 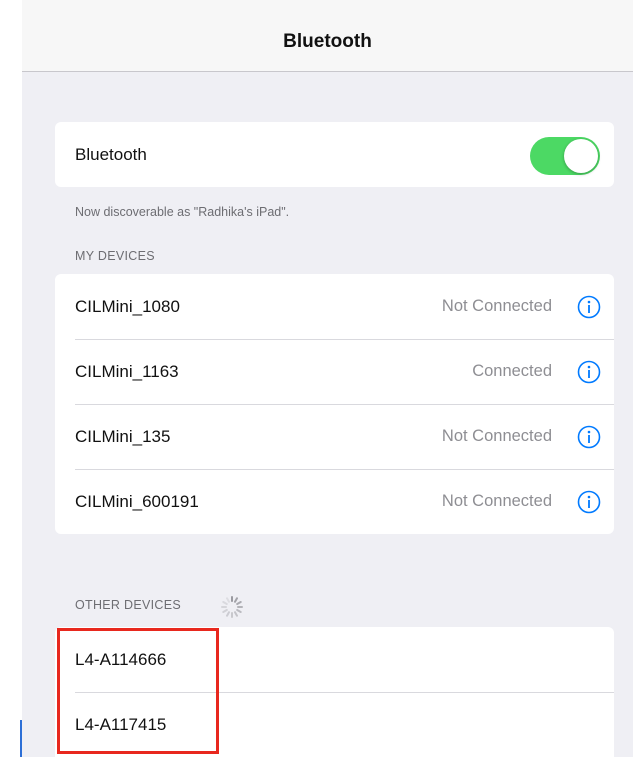 I want to click on device-row-cilmini-1080: CILMini_1080 Not Connected, so click(x=334, y=306).